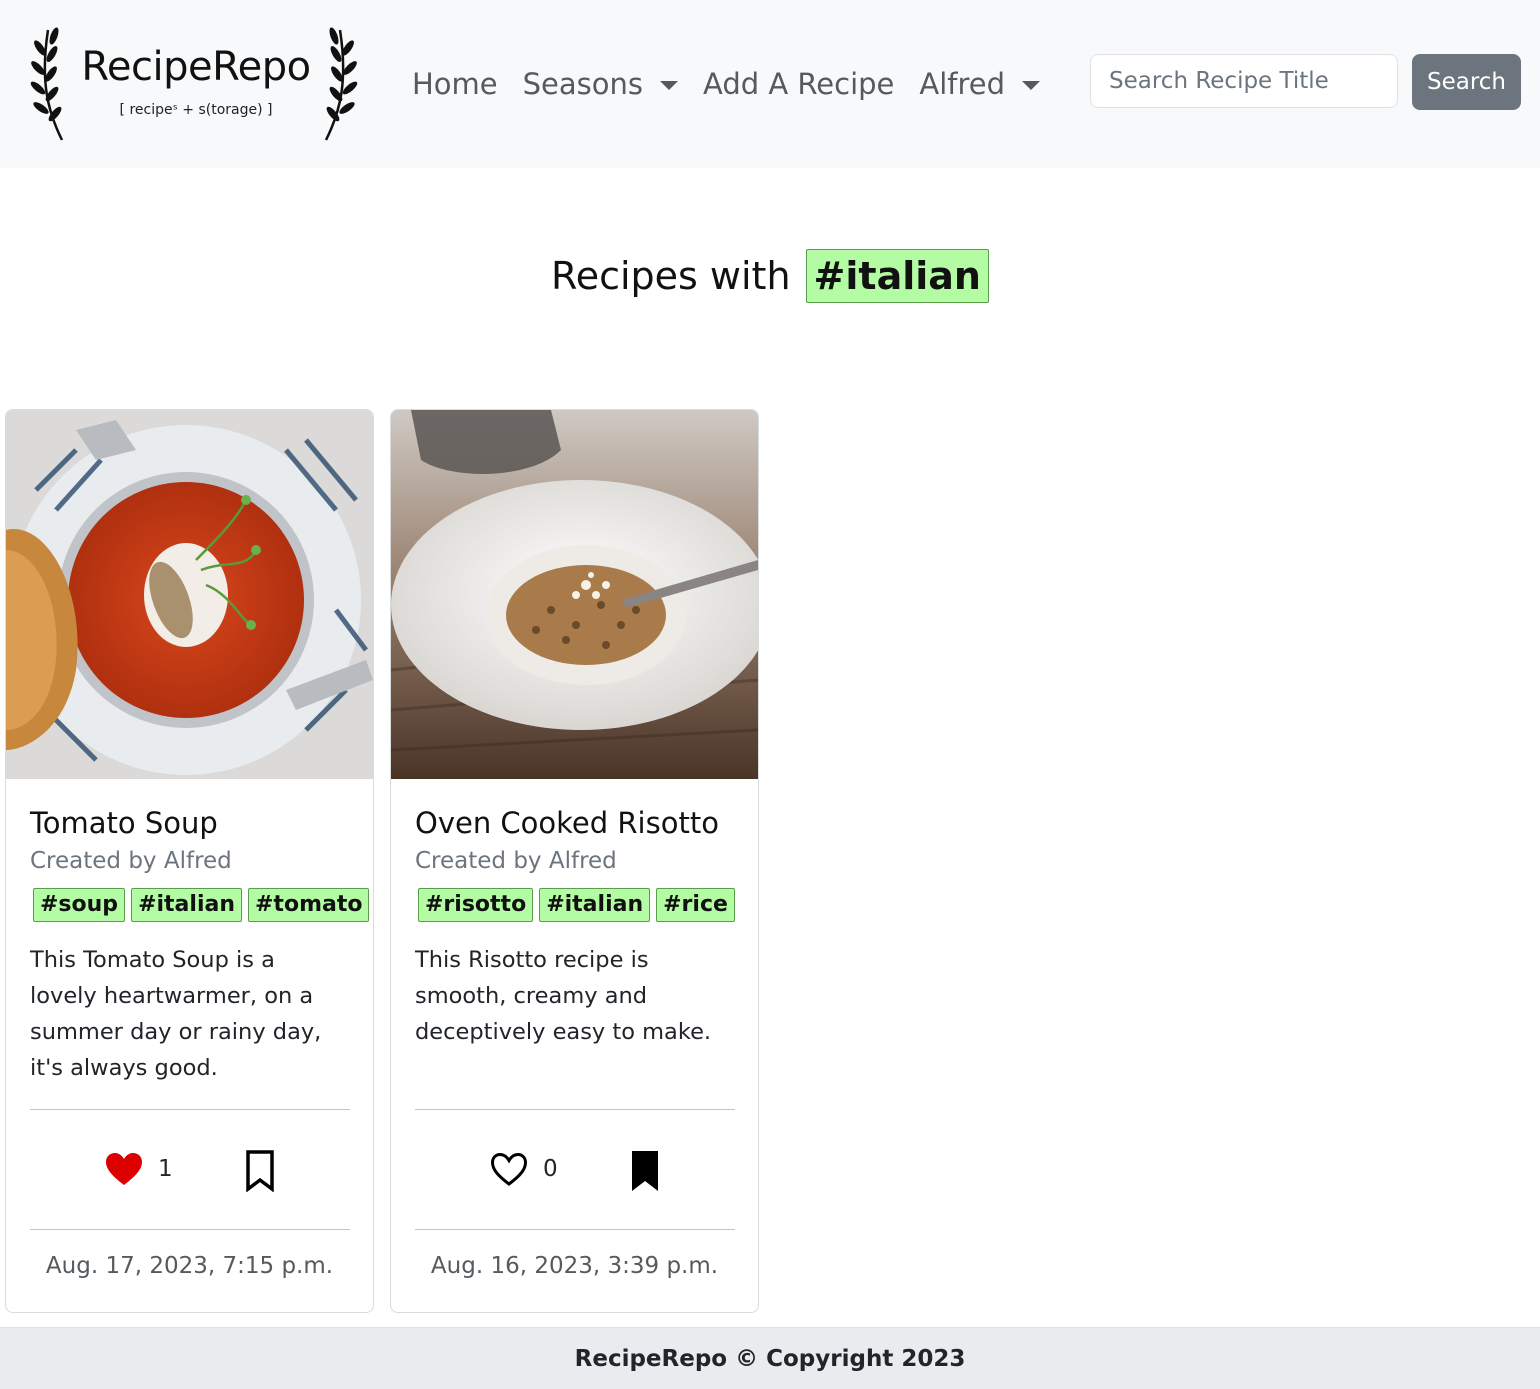  I want to click on footer-copyright: RecipeRepo © Copyright 2023, so click(770, 1358).